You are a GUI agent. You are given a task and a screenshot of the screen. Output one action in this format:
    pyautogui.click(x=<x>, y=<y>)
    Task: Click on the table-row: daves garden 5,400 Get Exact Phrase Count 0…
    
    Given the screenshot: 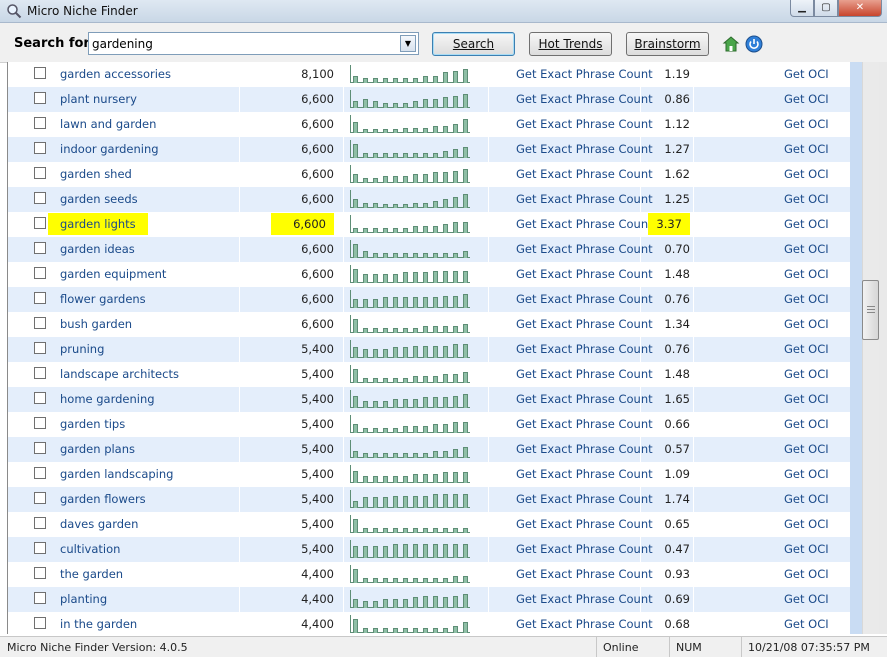 What is the action you would take?
    pyautogui.click(x=429, y=524)
    